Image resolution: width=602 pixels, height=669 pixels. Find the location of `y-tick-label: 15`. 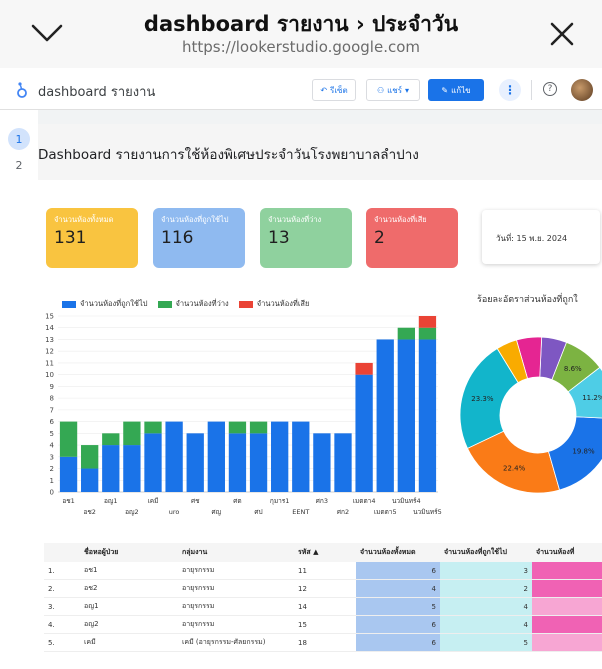

y-tick-label: 15 is located at coordinates (49, 317).